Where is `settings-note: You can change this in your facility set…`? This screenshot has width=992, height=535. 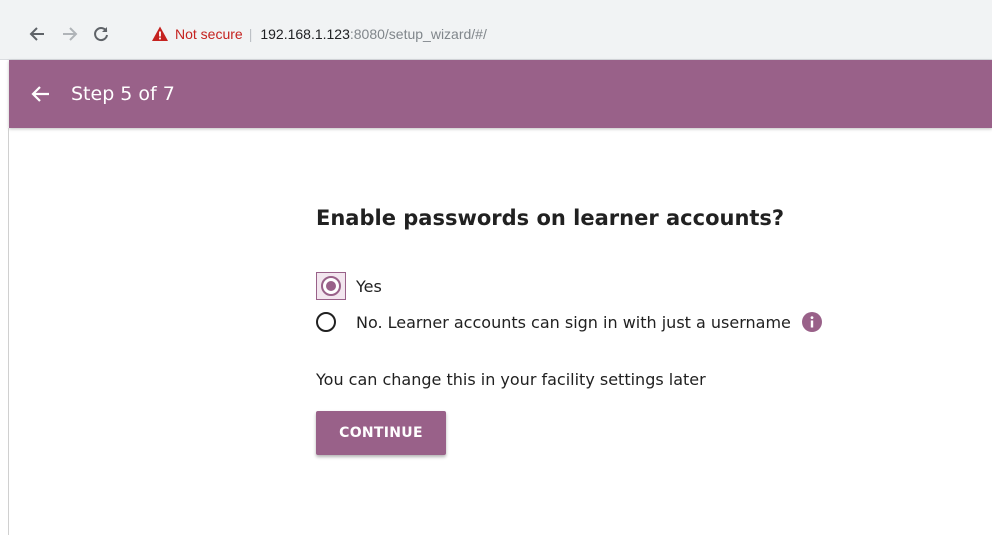
settings-note: You can change this in your facility set… is located at coordinates (511, 380).